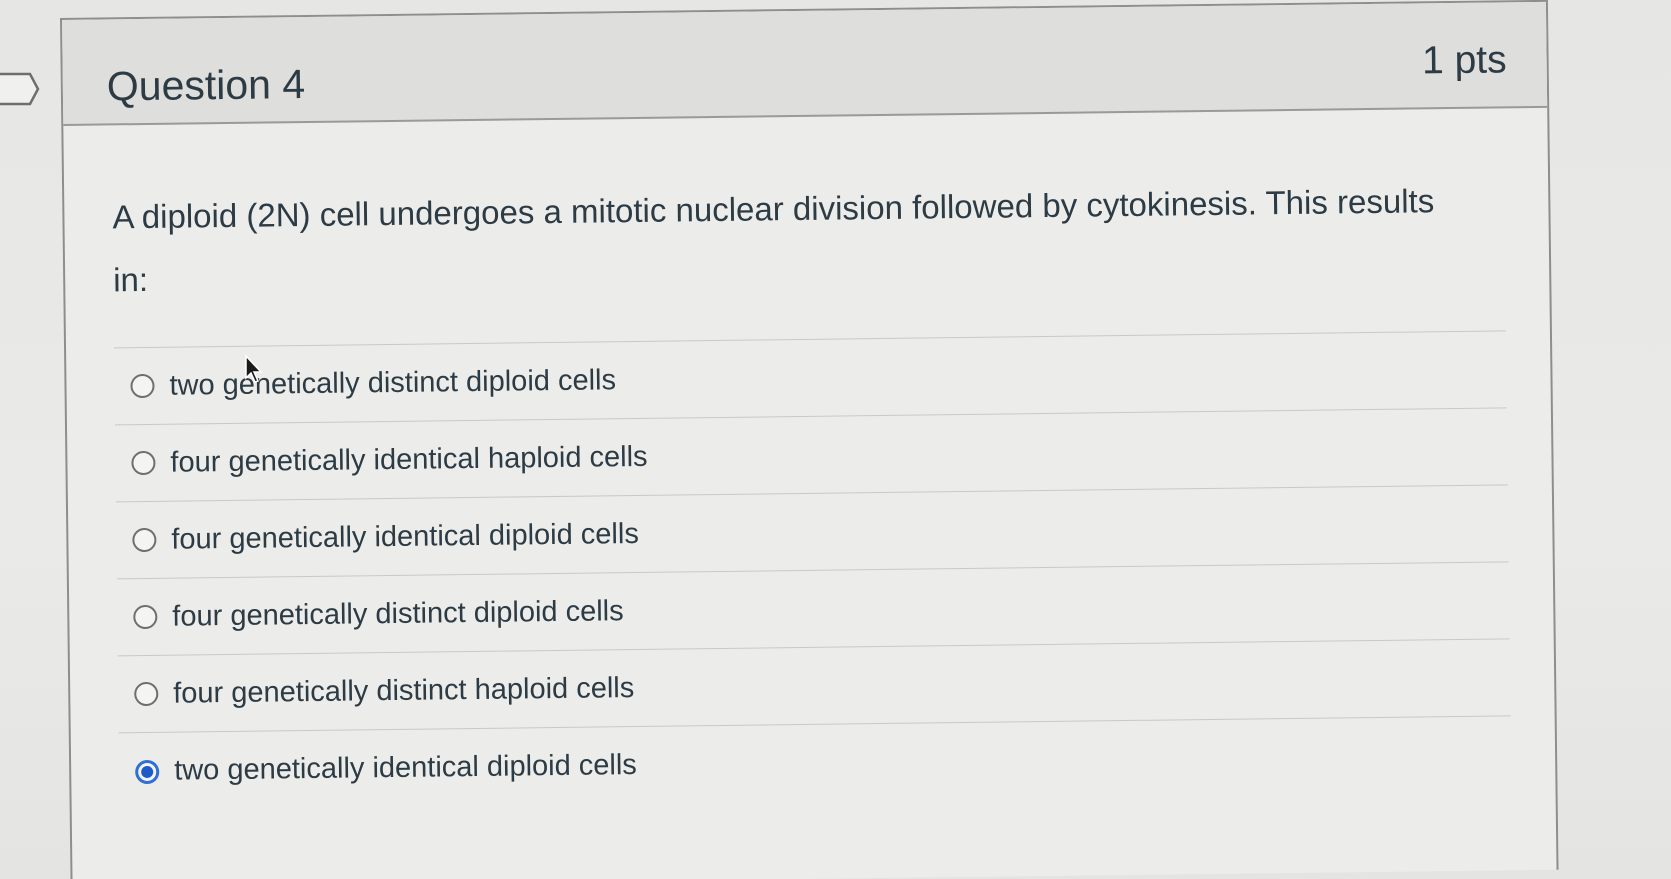 The width and height of the screenshot is (1671, 879). What do you see at coordinates (403, 691) in the screenshot?
I see `answer-label: four genetically distinct haploid cells` at bounding box center [403, 691].